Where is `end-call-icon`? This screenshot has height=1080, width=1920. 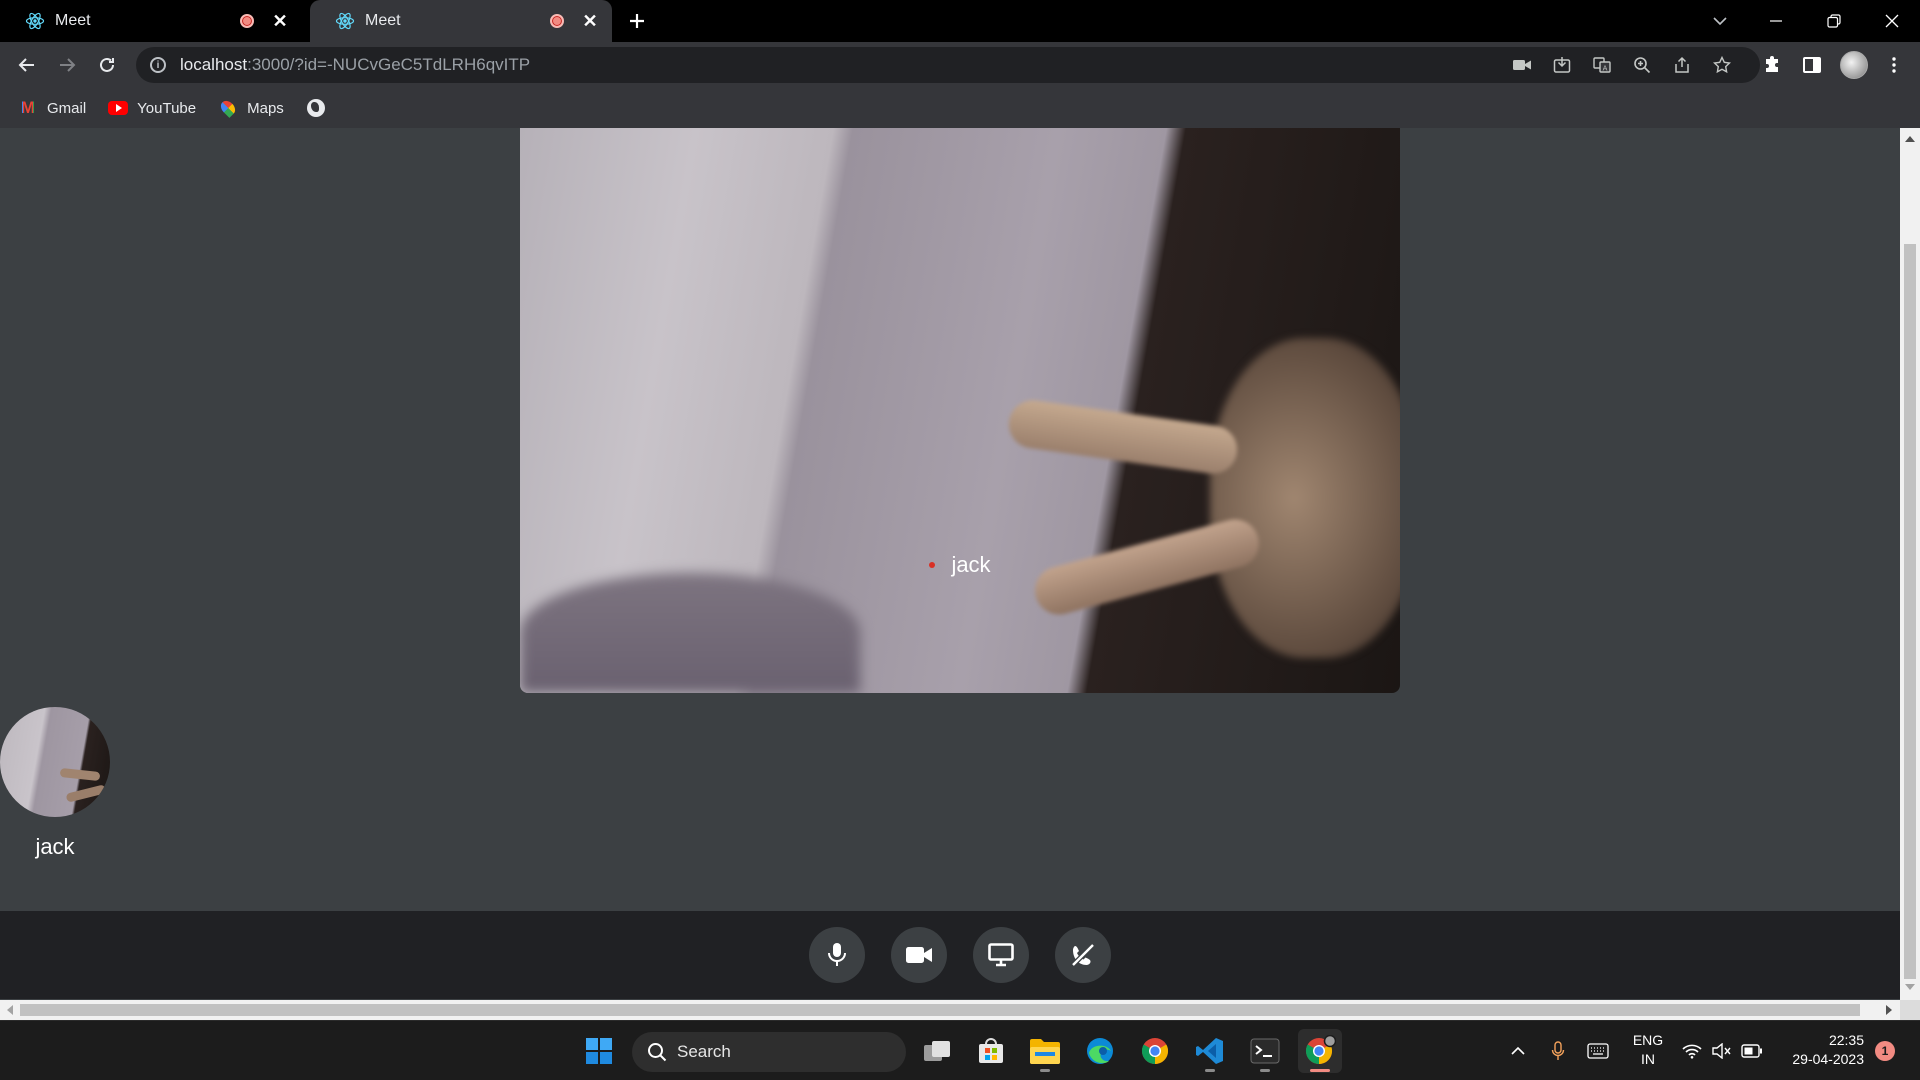
end-call-icon is located at coordinates (1083, 955).